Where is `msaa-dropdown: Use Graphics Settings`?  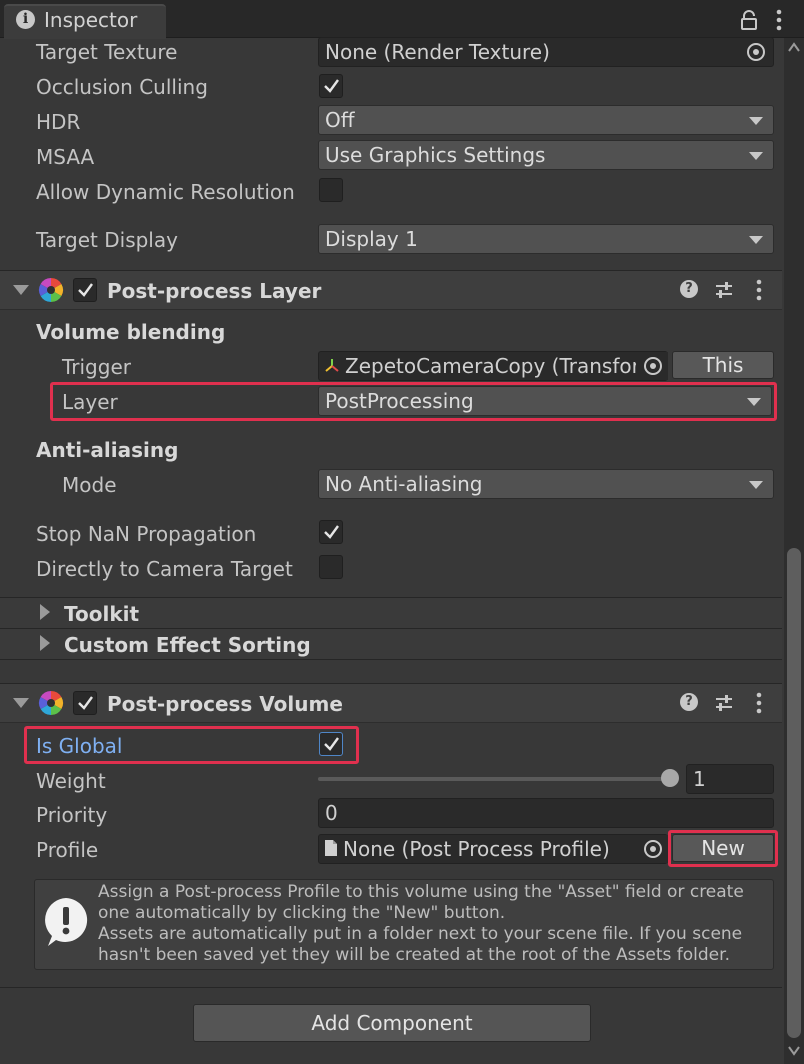
msaa-dropdown: Use Graphics Settings is located at coordinates (546, 155).